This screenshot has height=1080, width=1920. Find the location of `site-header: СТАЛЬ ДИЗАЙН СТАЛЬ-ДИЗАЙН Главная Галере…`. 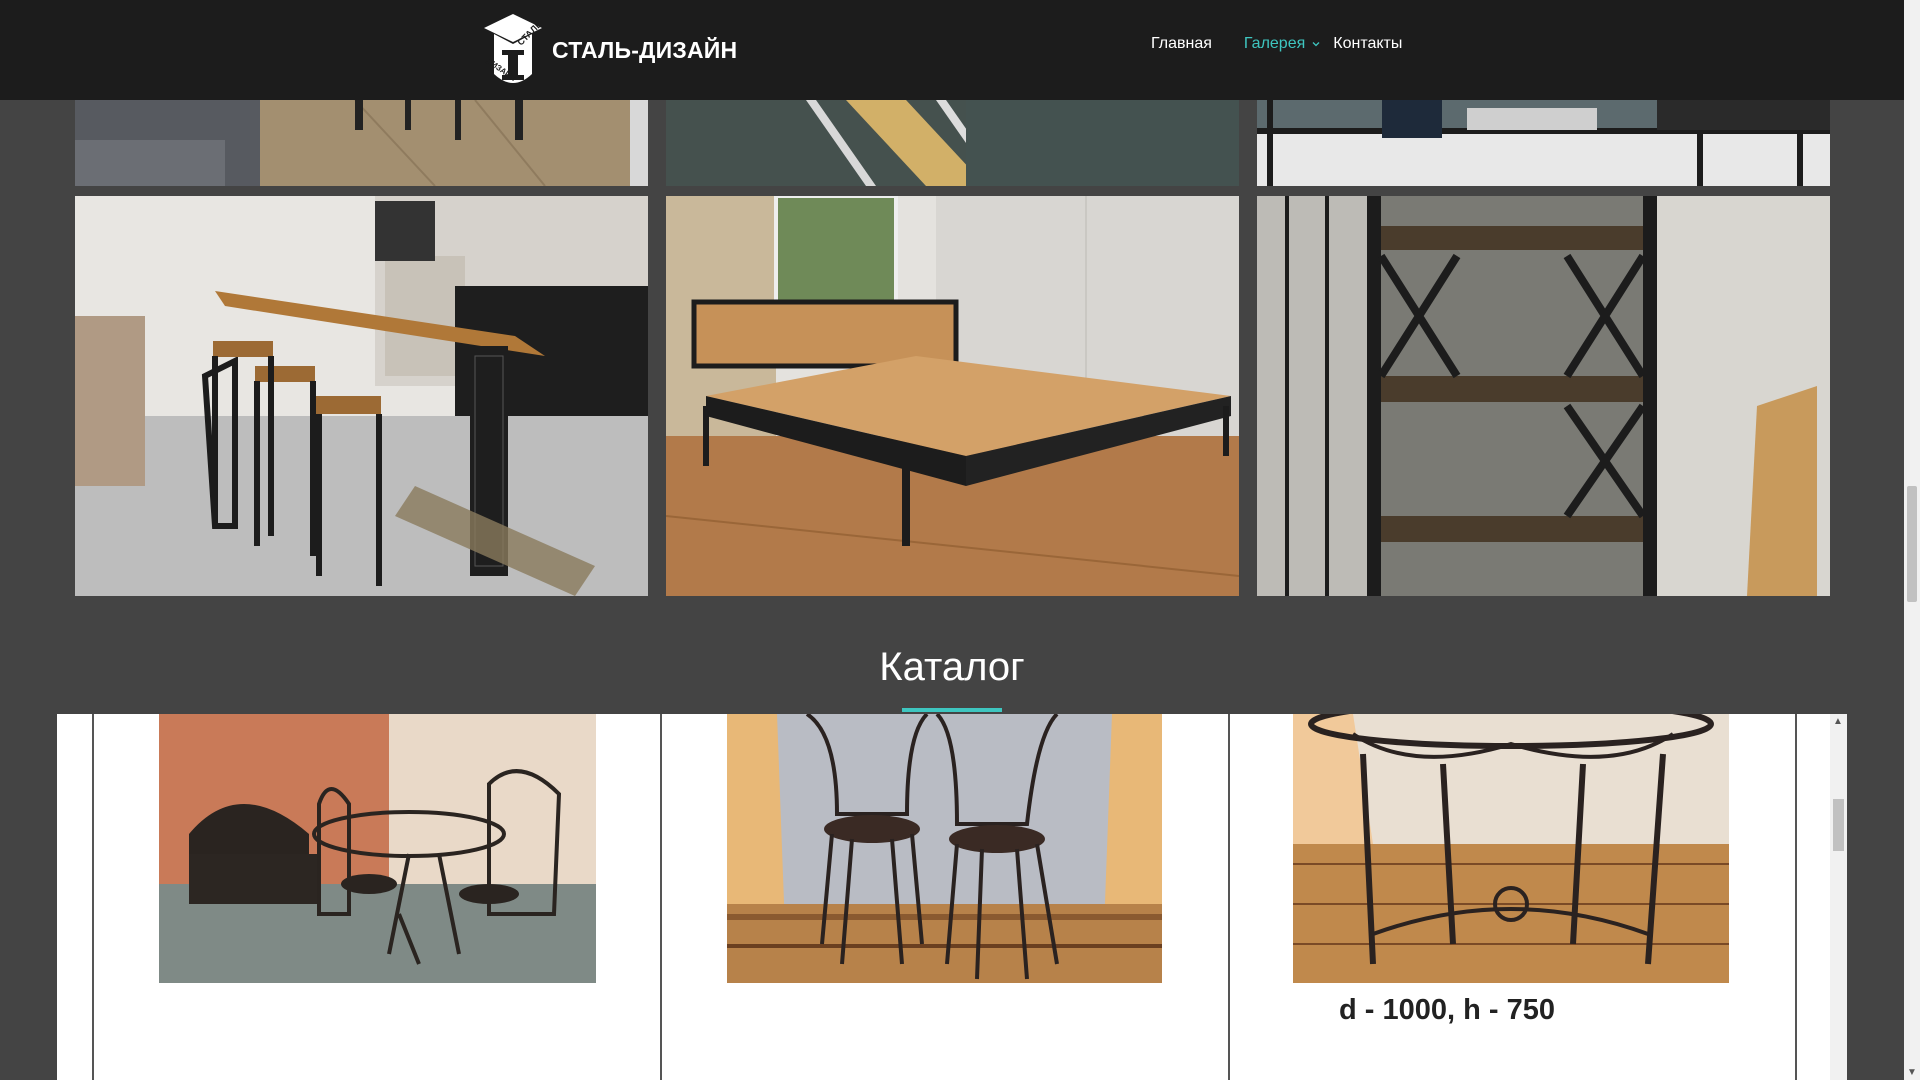

site-header: СТАЛЬ ДИЗАЙН СТАЛЬ-ДИЗАЙН Главная Галере… is located at coordinates (952, 50).